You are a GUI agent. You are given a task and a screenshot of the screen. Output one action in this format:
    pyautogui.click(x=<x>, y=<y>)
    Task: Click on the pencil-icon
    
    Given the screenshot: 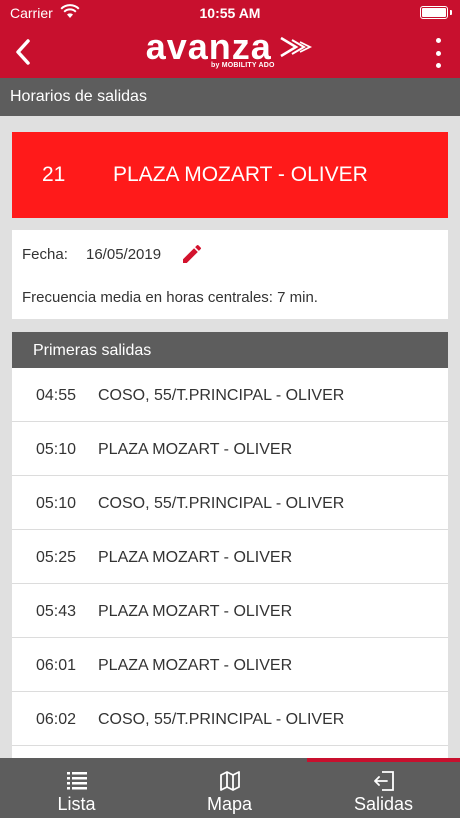 What is the action you would take?
    pyautogui.click(x=192, y=253)
    